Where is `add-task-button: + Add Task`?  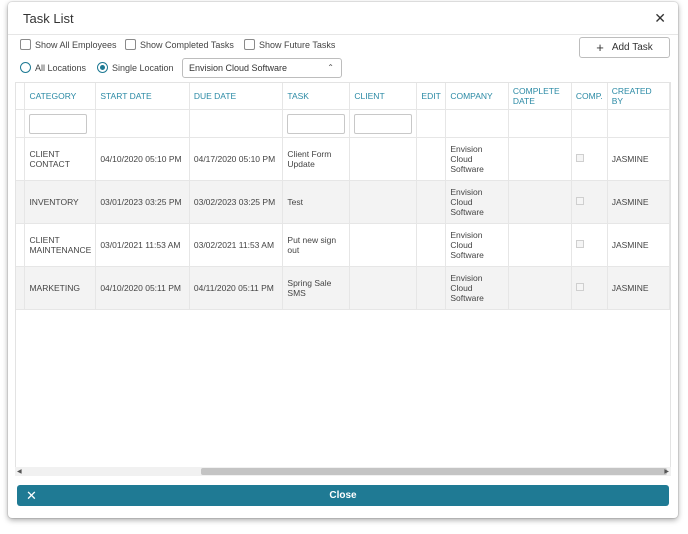 add-task-button: + Add Task is located at coordinates (624, 47).